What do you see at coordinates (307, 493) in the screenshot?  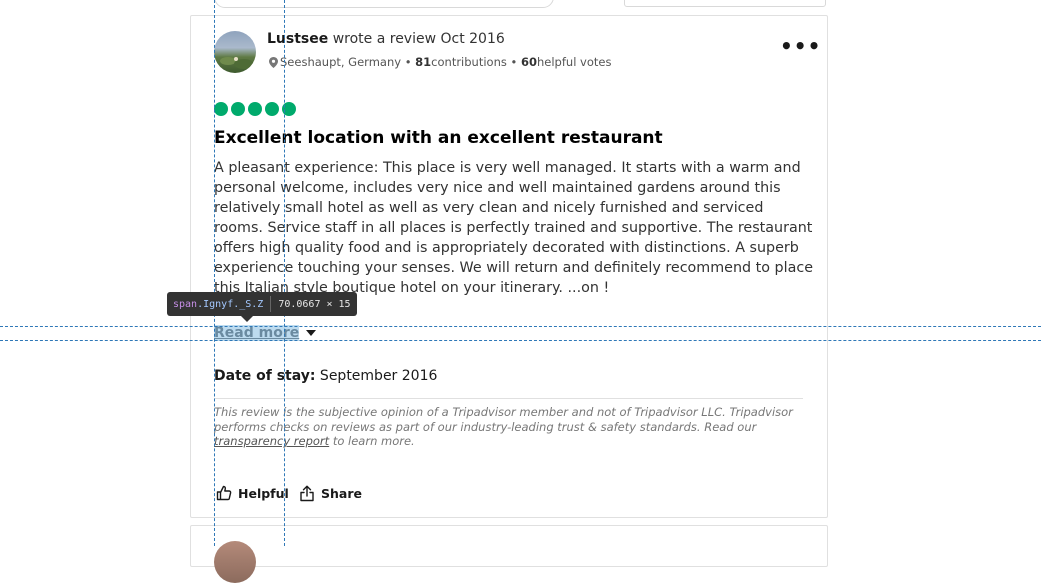 I see `share-icon` at bounding box center [307, 493].